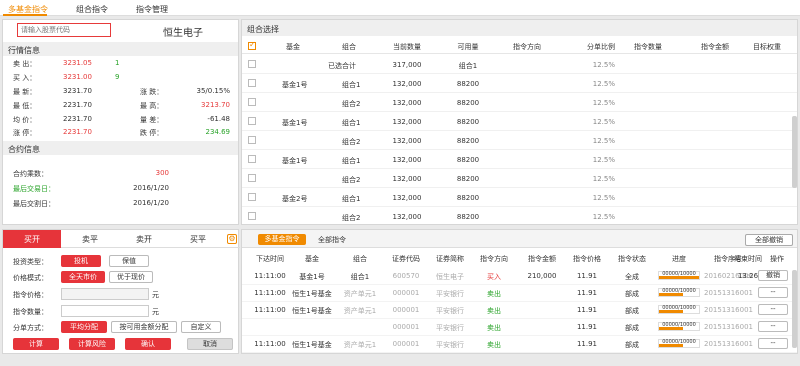  What do you see at coordinates (83, 277) in the screenshot?
I see `full-day-market-price-button: 全天市价` at bounding box center [83, 277].